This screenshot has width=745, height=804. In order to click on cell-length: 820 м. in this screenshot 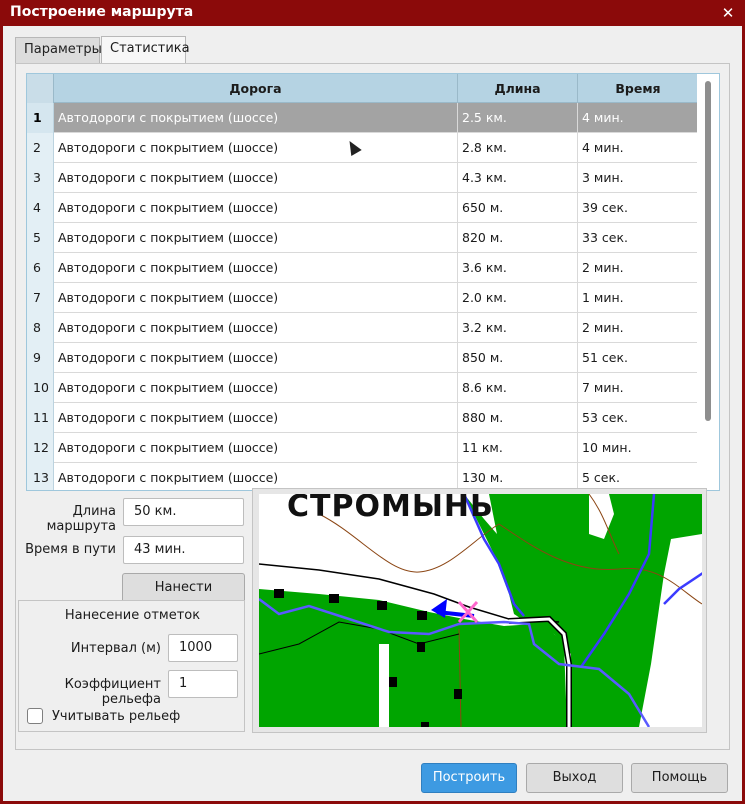, I will do `click(518, 238)`.